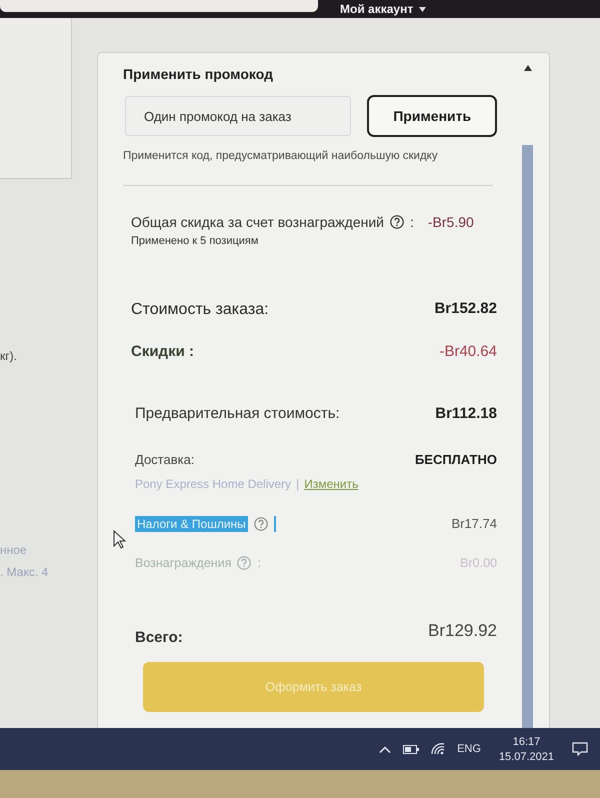 The image size is (600, 798). Describe the element at coordinates (159, 6) in the screenshot. I see `input-field` at that location.